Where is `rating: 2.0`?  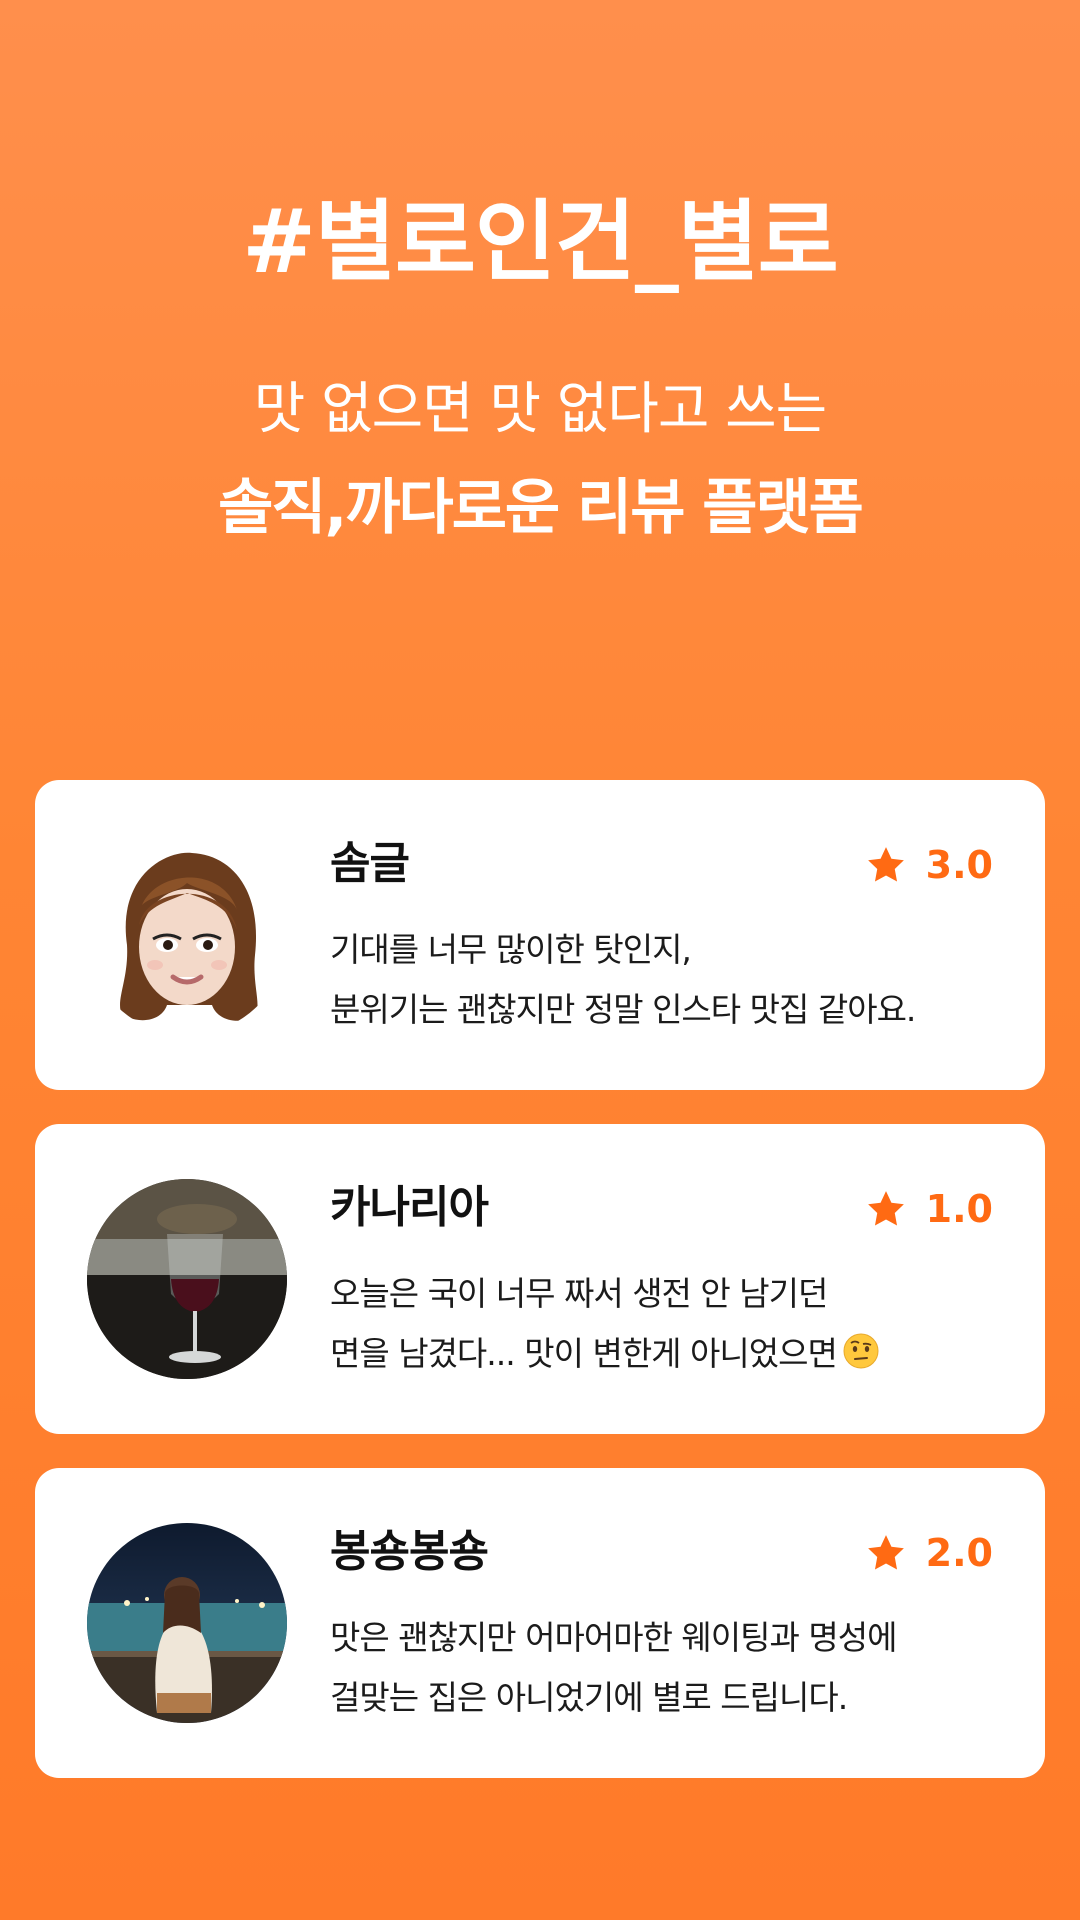
rating: 2.0 is located at coordinates (928, 1553).